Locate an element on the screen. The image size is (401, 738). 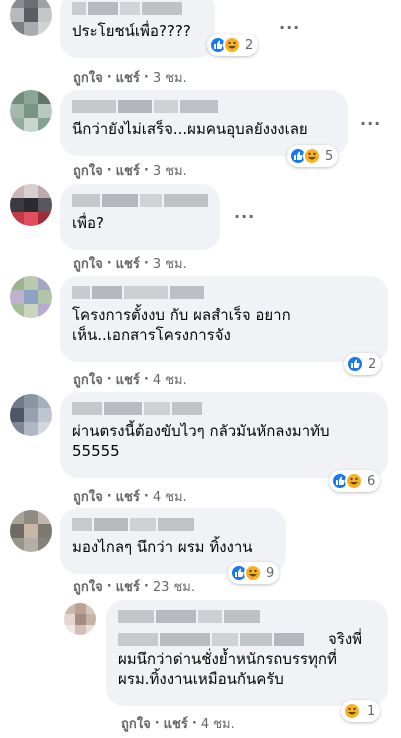
reaction-summary: 1 is located at coordinates (361, 711).